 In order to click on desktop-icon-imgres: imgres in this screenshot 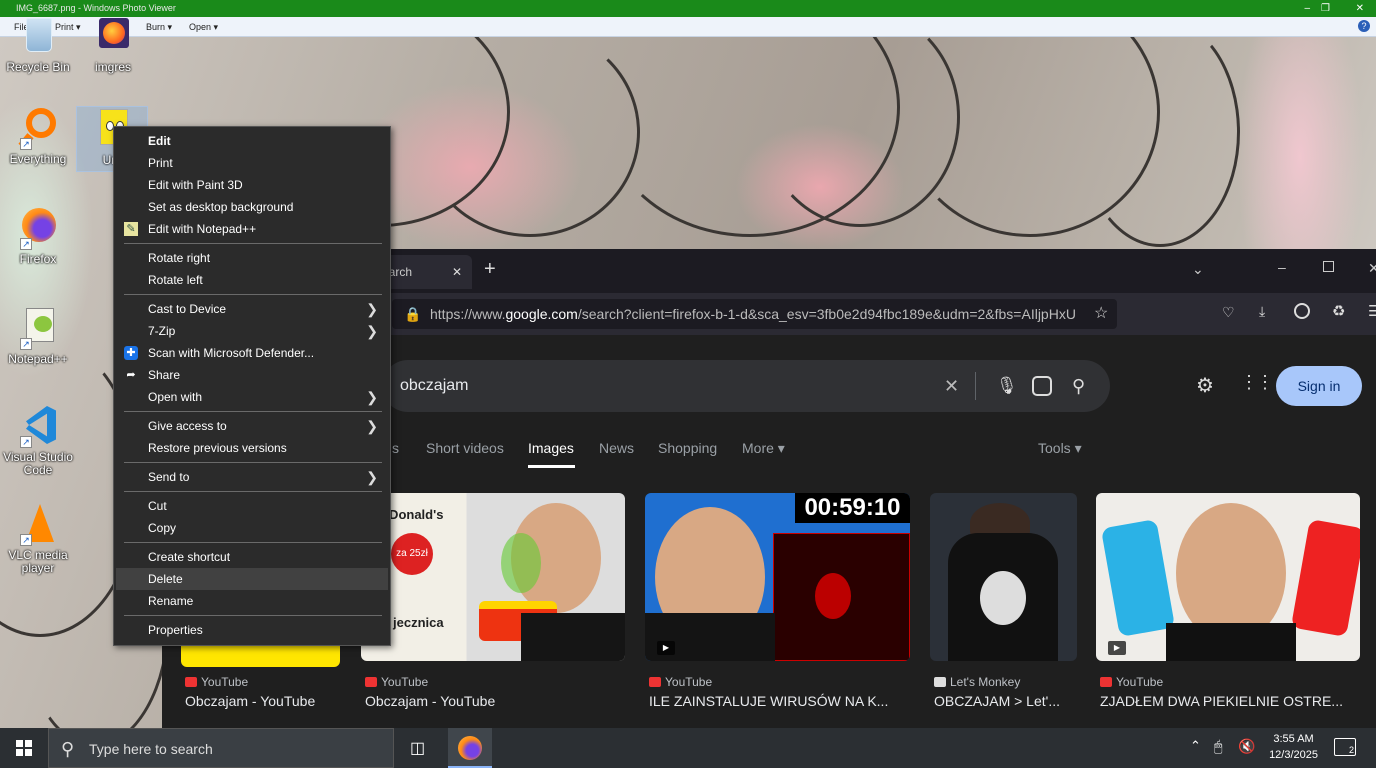, I will do `click(113, 44)`.